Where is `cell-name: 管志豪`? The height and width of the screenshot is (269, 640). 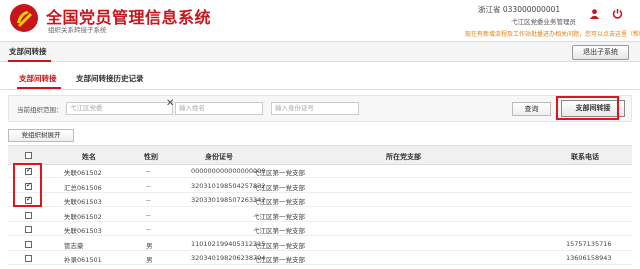
cell-name: 管志豪 is located at coordinates (74, 245).